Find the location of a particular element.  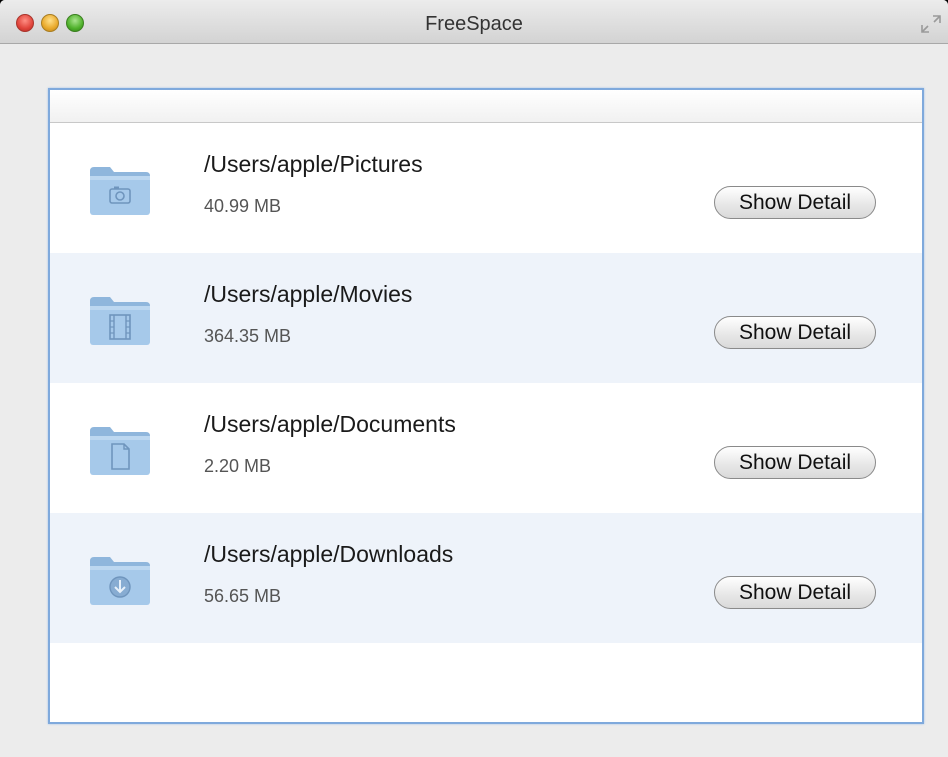

window-title: FreeSpace is located at coordinates (474, 24).